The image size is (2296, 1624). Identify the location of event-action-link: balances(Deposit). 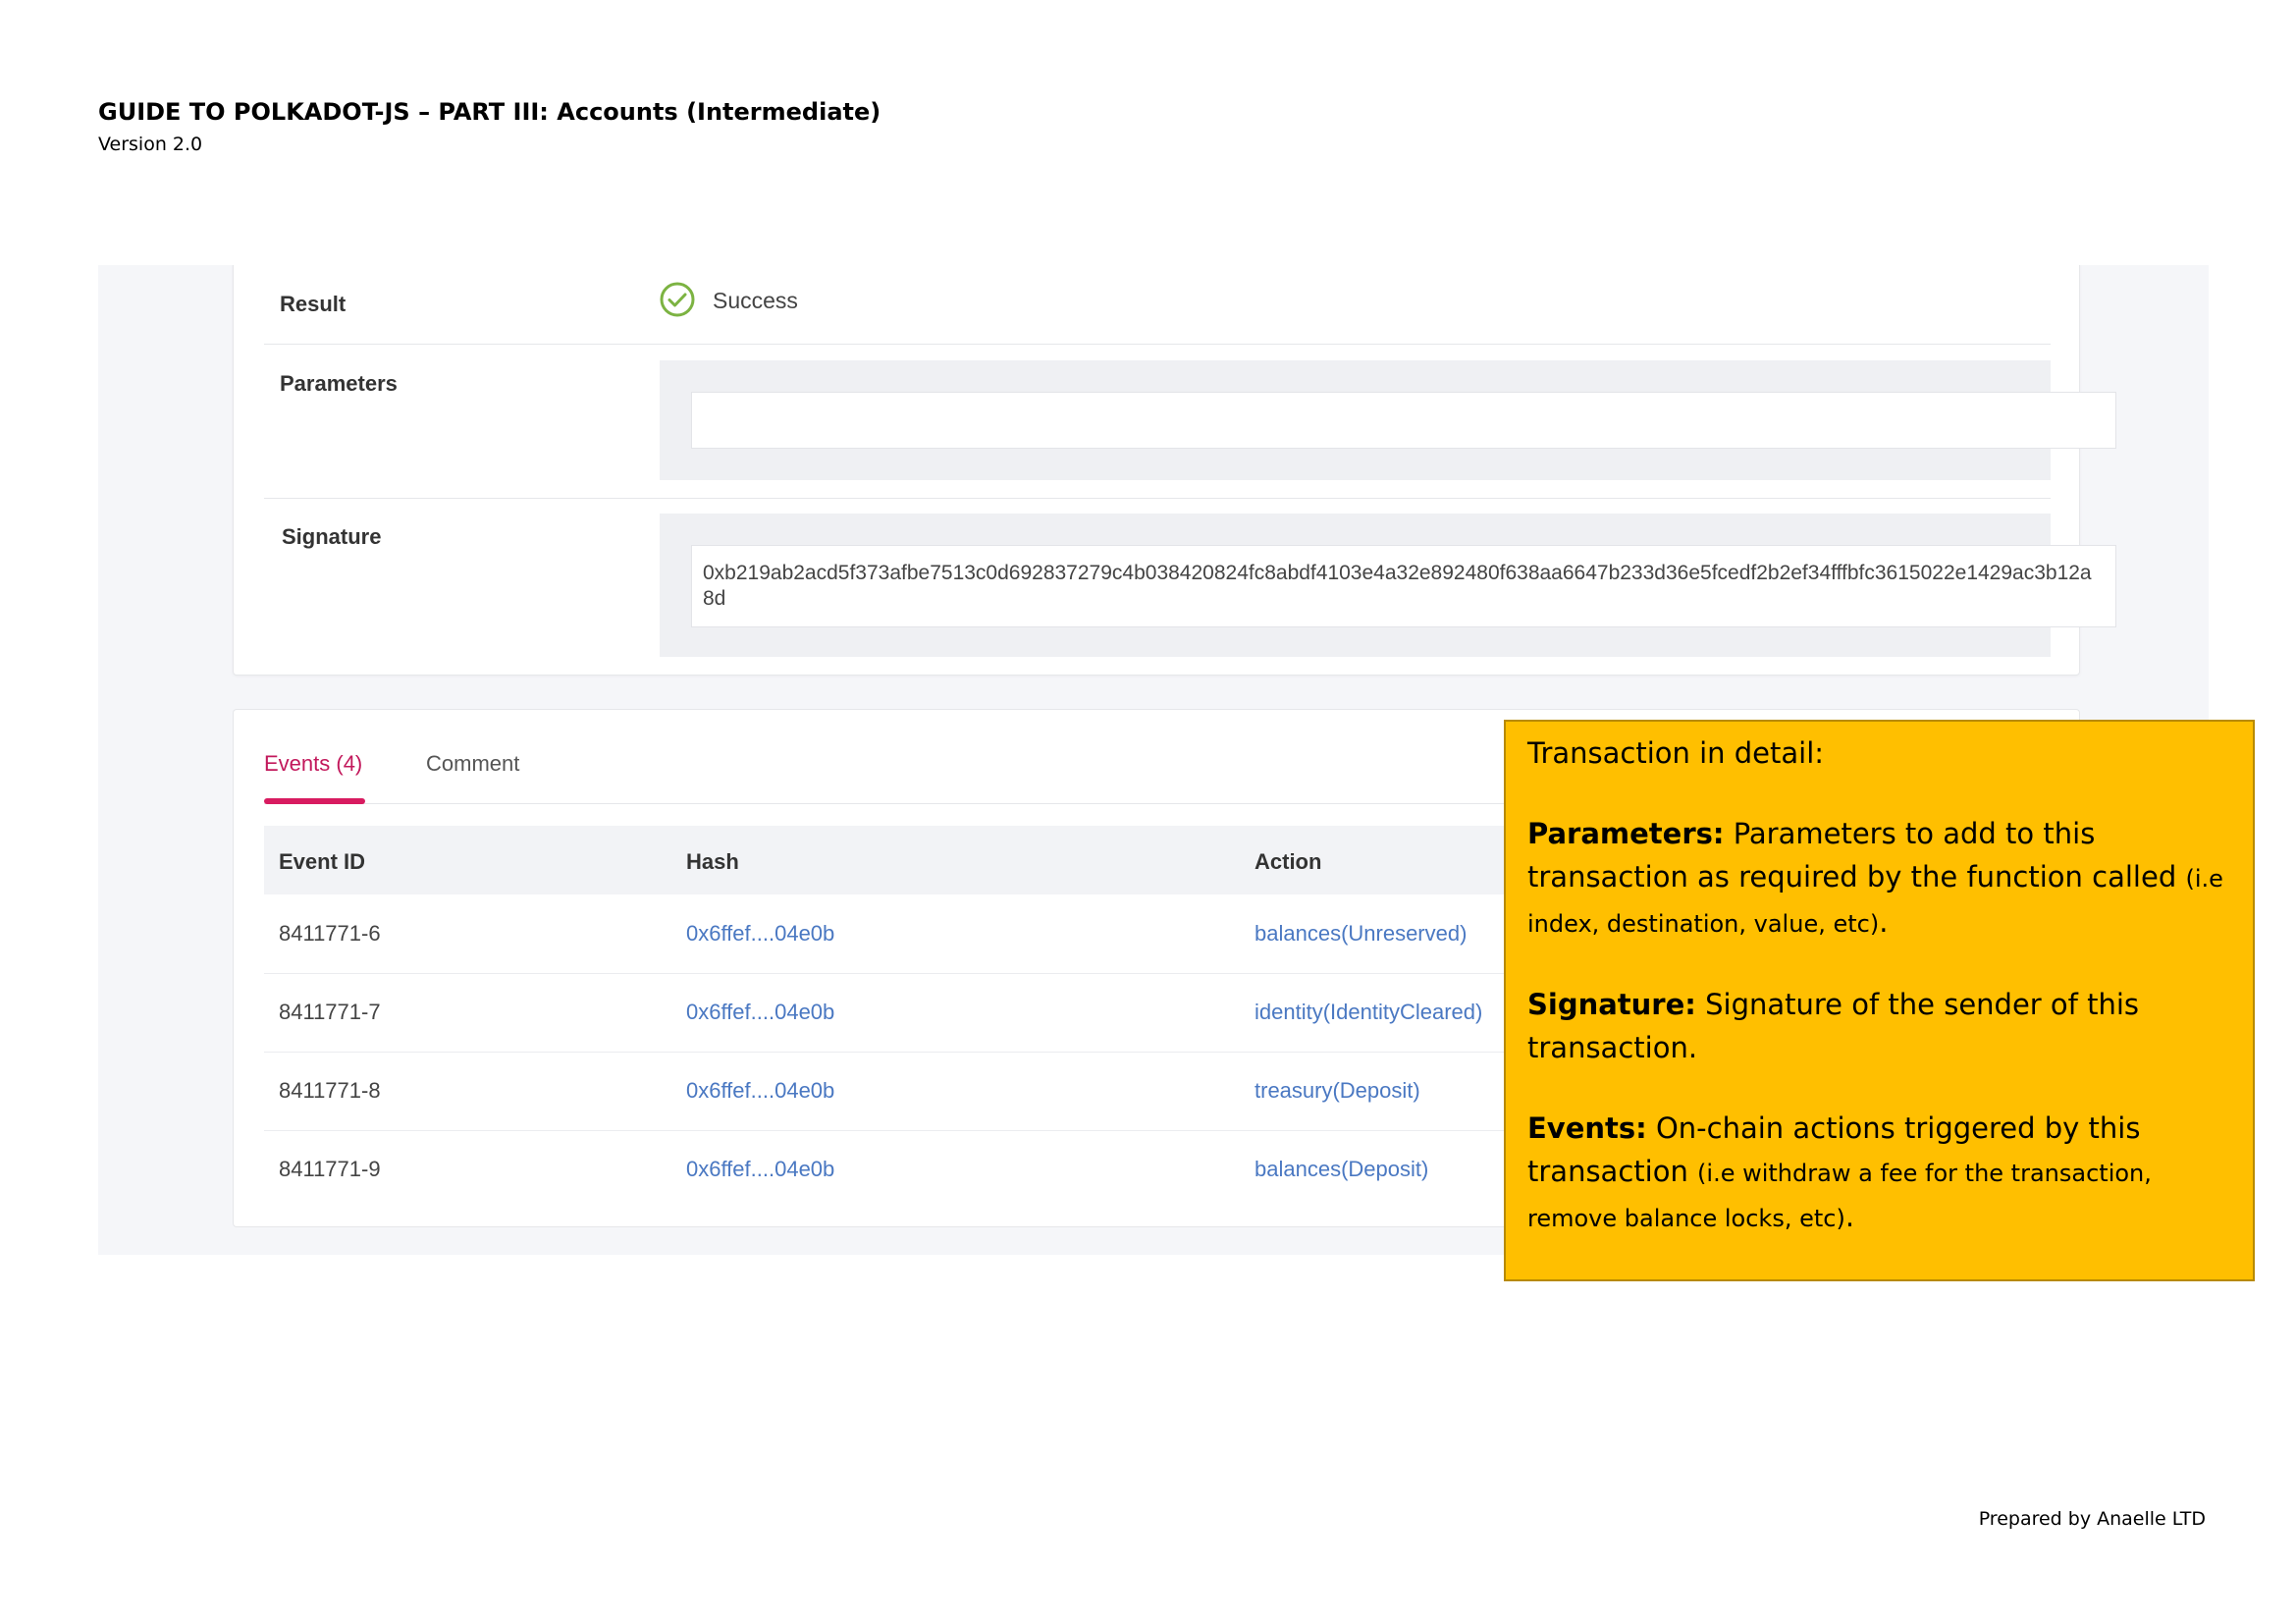
(1341, 1169).